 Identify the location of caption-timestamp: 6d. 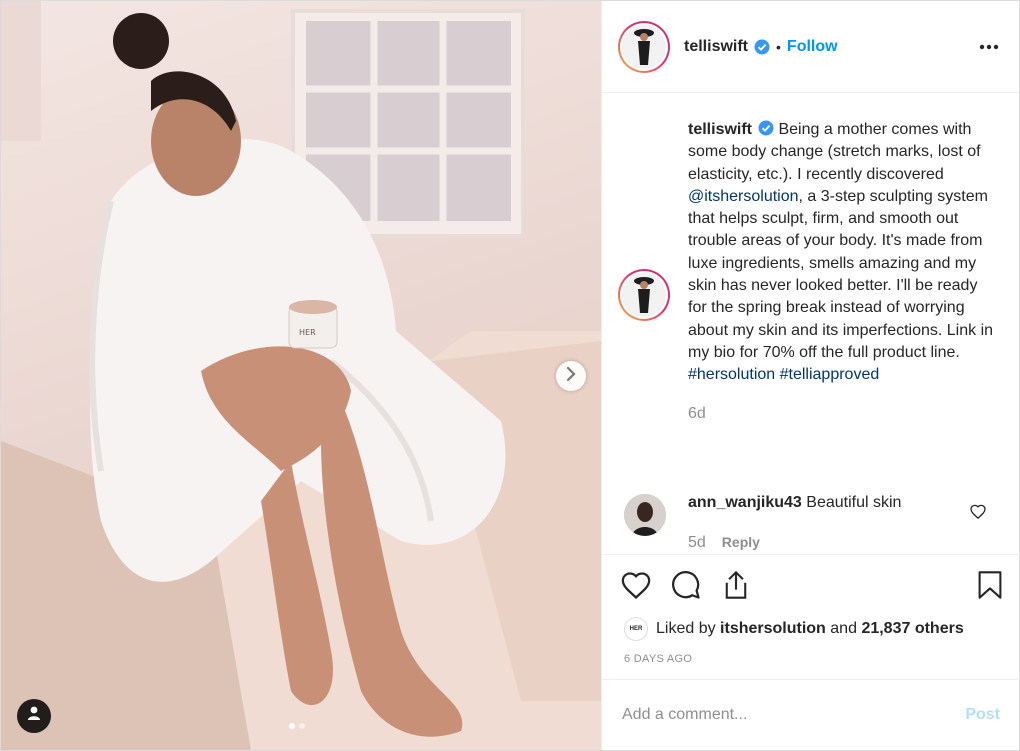
(843, 414).